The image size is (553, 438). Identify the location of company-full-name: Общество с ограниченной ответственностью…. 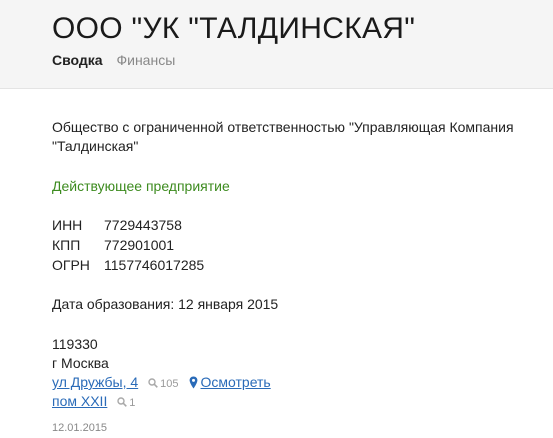
(283, 136).